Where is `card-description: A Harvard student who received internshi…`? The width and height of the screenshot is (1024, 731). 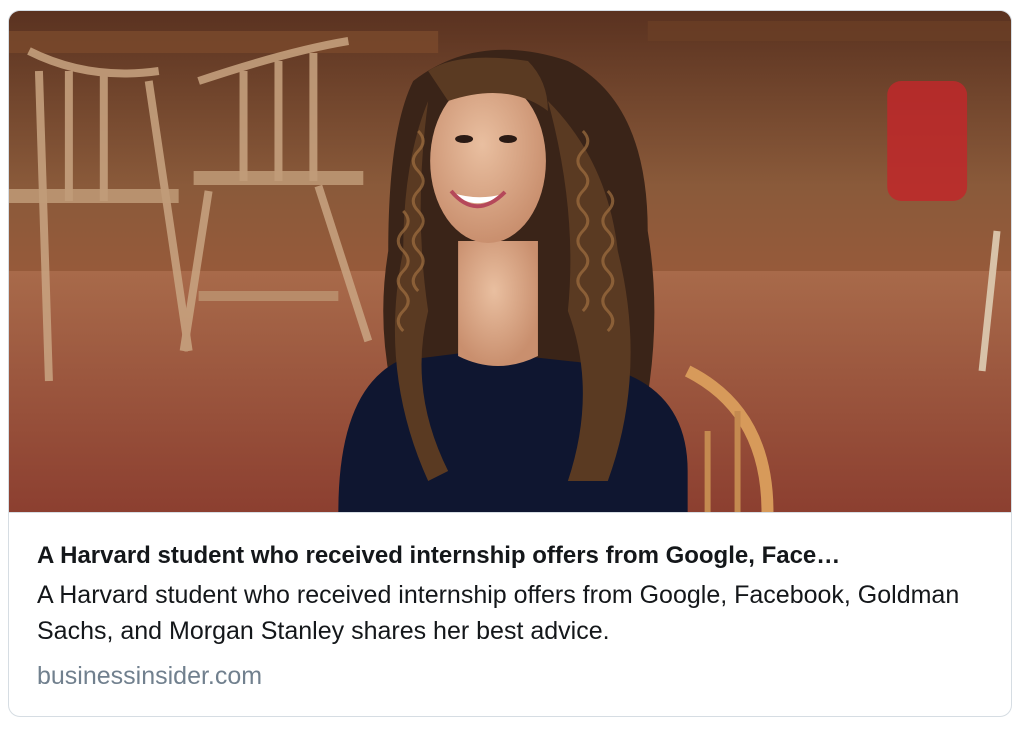 card-description: A Harvard student who received internshi… is located at coordinates (498, 613).